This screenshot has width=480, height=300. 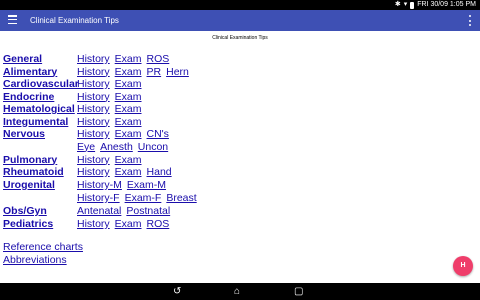 I want to click on recents-icon: ▢, so click(x=298, y=291).